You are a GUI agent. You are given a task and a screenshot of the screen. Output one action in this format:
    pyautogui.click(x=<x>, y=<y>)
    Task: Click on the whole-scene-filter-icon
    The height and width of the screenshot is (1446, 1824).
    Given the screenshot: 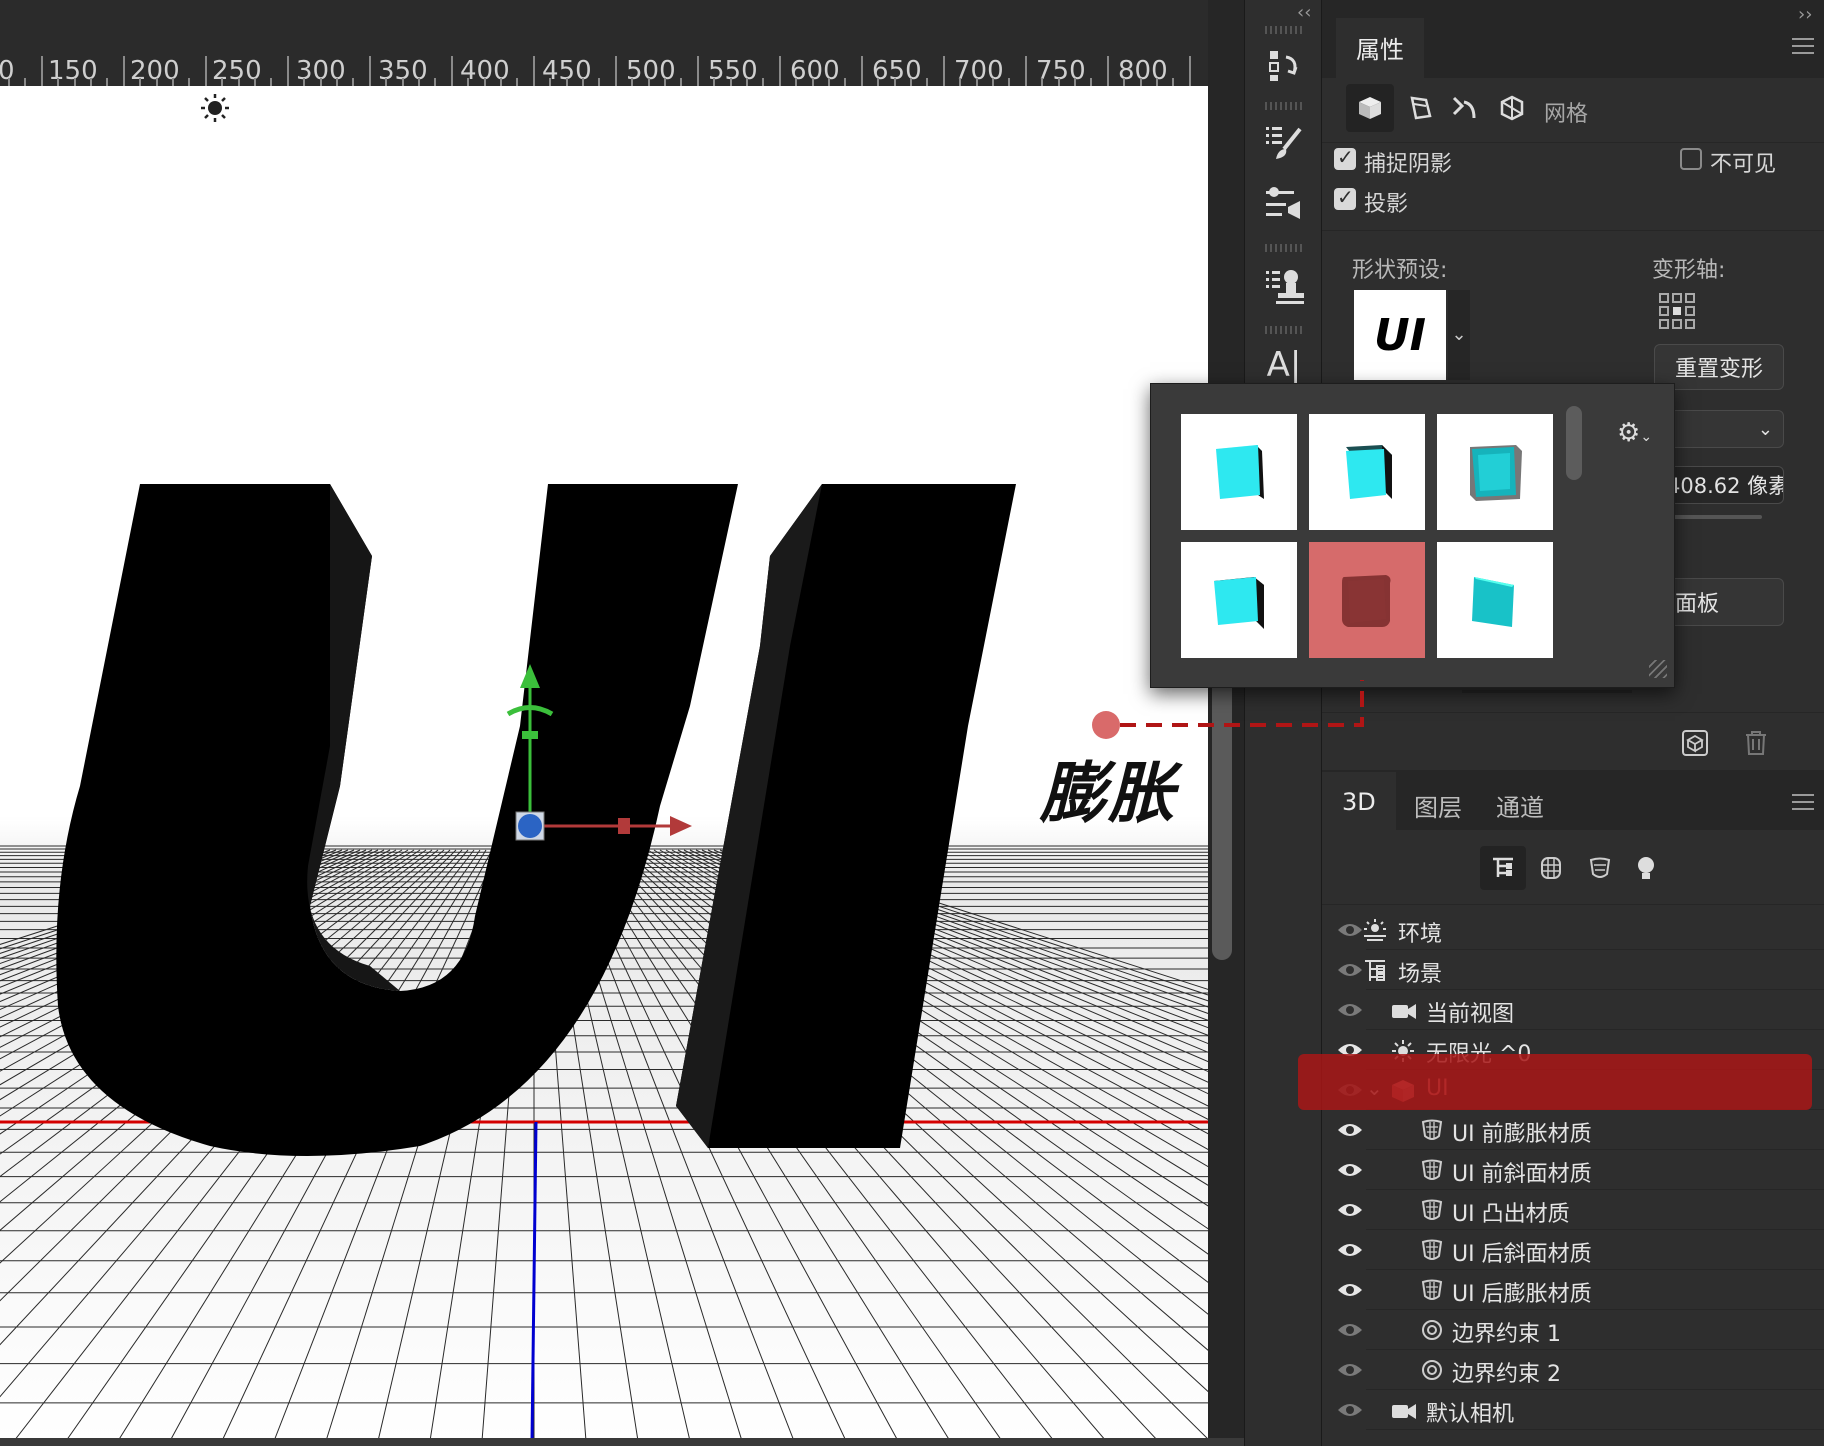 What is the action you would take?
    pyautogui.click(x=1503, y=868)
    